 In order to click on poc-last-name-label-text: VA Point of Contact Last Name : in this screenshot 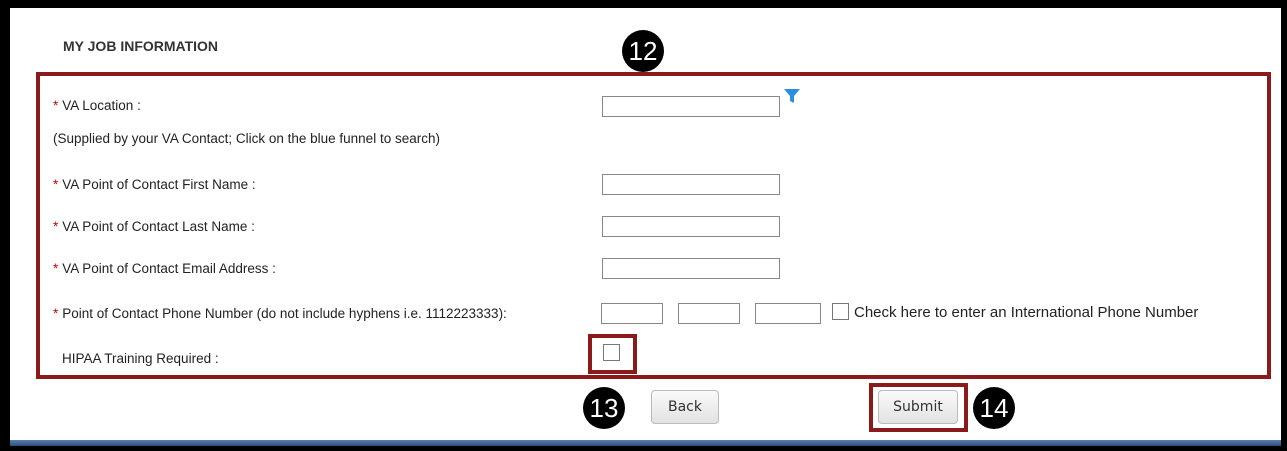, I will do `click(158, 226)`.